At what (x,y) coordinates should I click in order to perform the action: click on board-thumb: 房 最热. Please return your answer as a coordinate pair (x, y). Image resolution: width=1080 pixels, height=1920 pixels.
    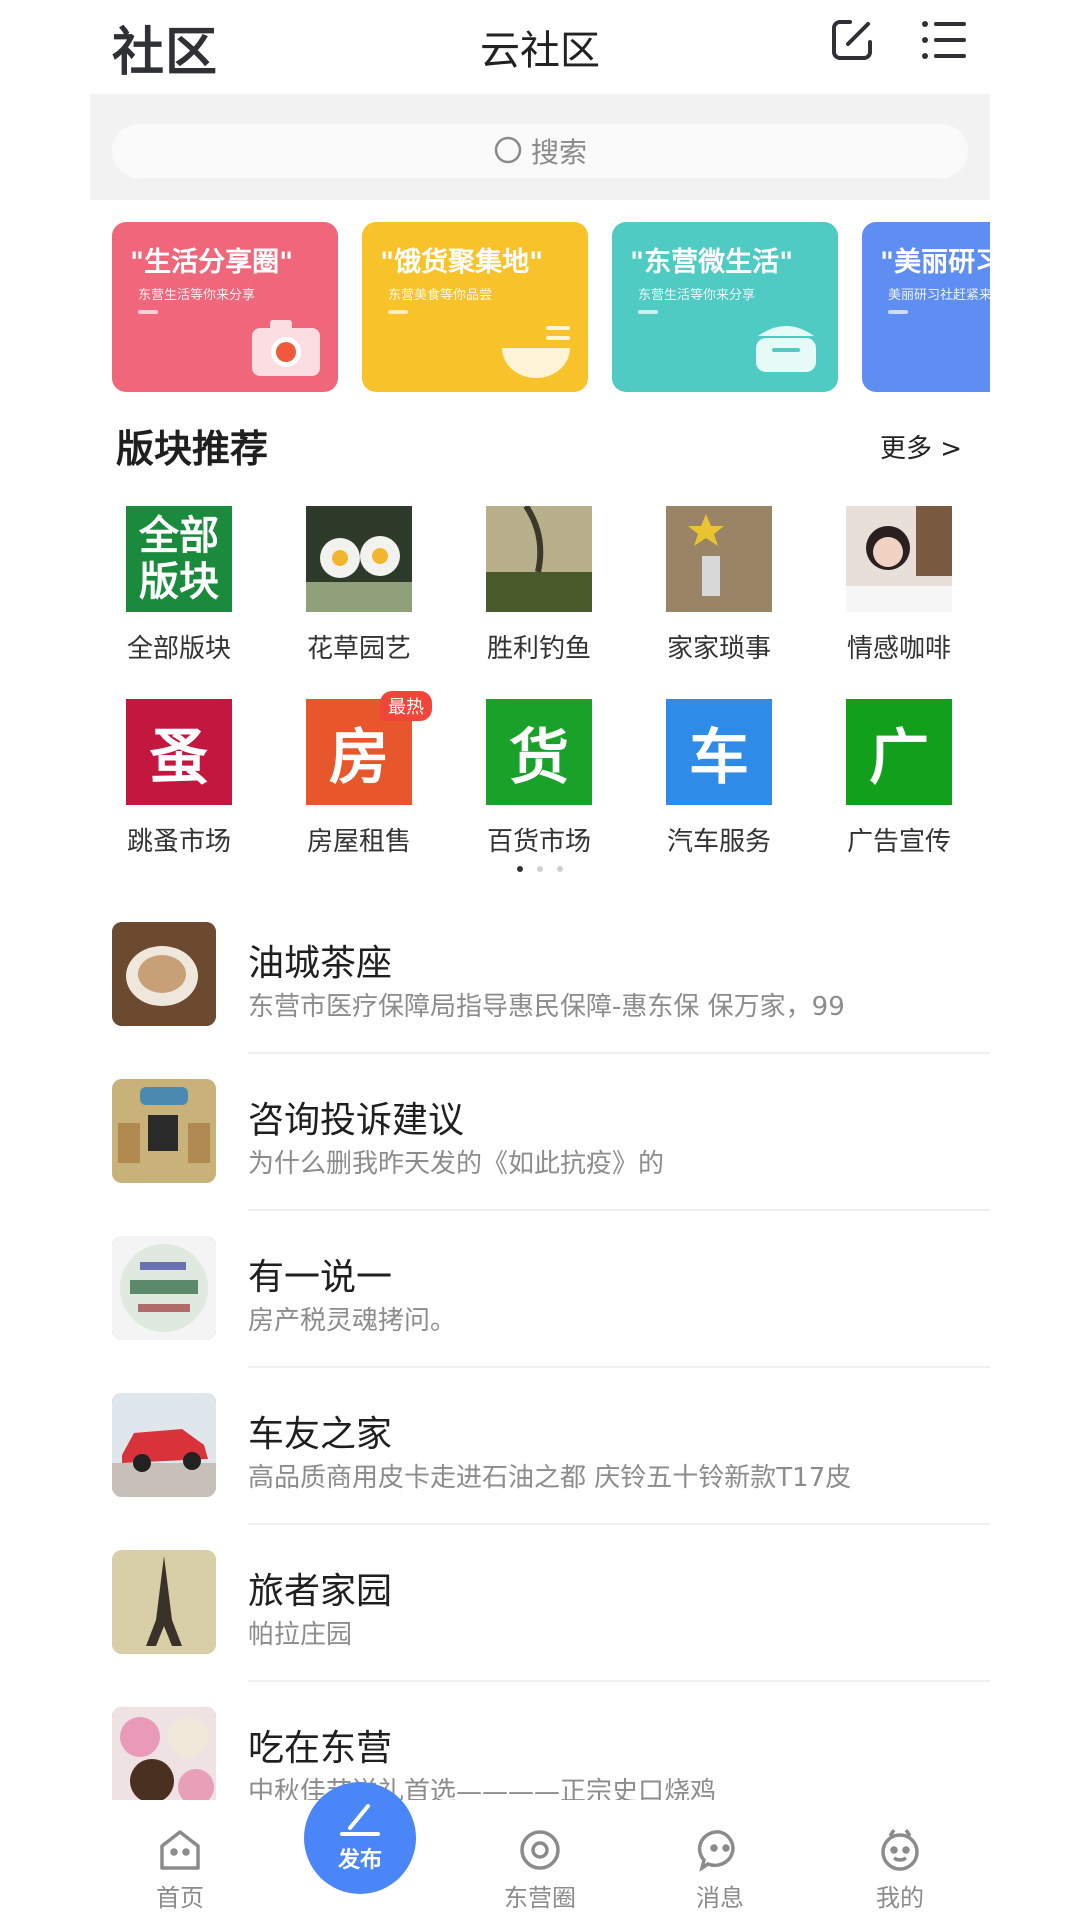
    Looking at the image, I should click on (369, 748).